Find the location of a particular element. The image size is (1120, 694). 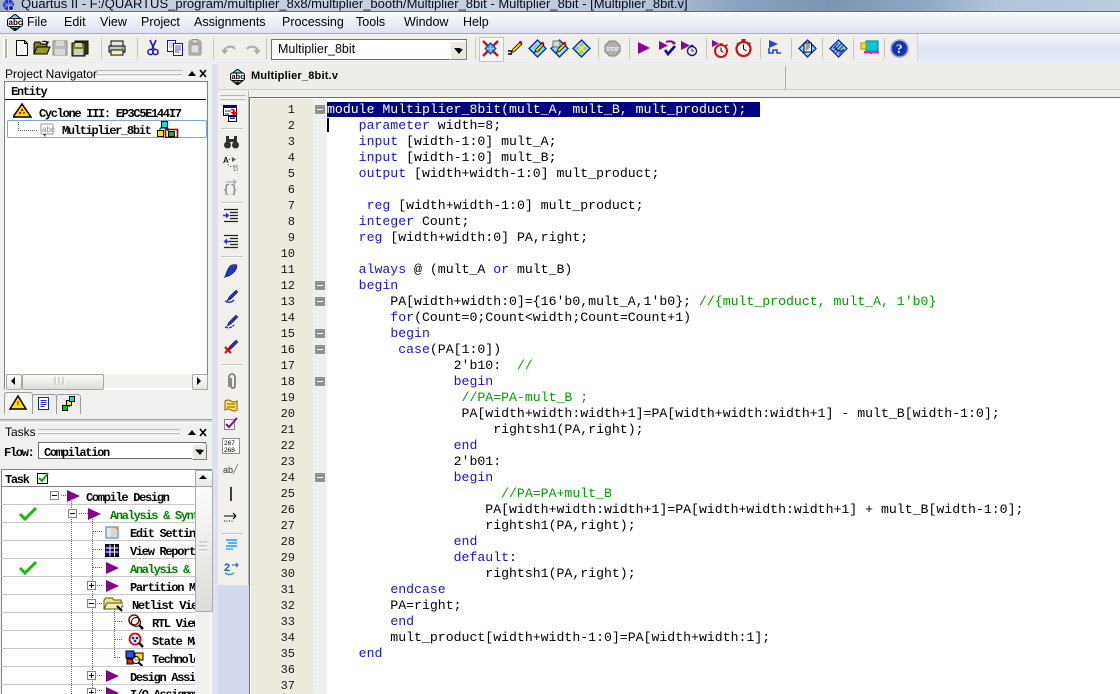

svg-text: ab is located at coordinates (228, 470).